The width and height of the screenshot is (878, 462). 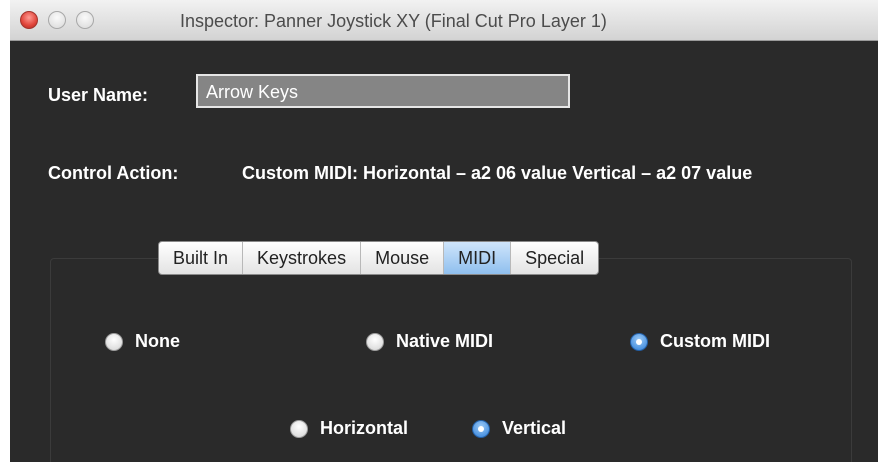 I want to click on close-window-button, so click(x=29, y=20).